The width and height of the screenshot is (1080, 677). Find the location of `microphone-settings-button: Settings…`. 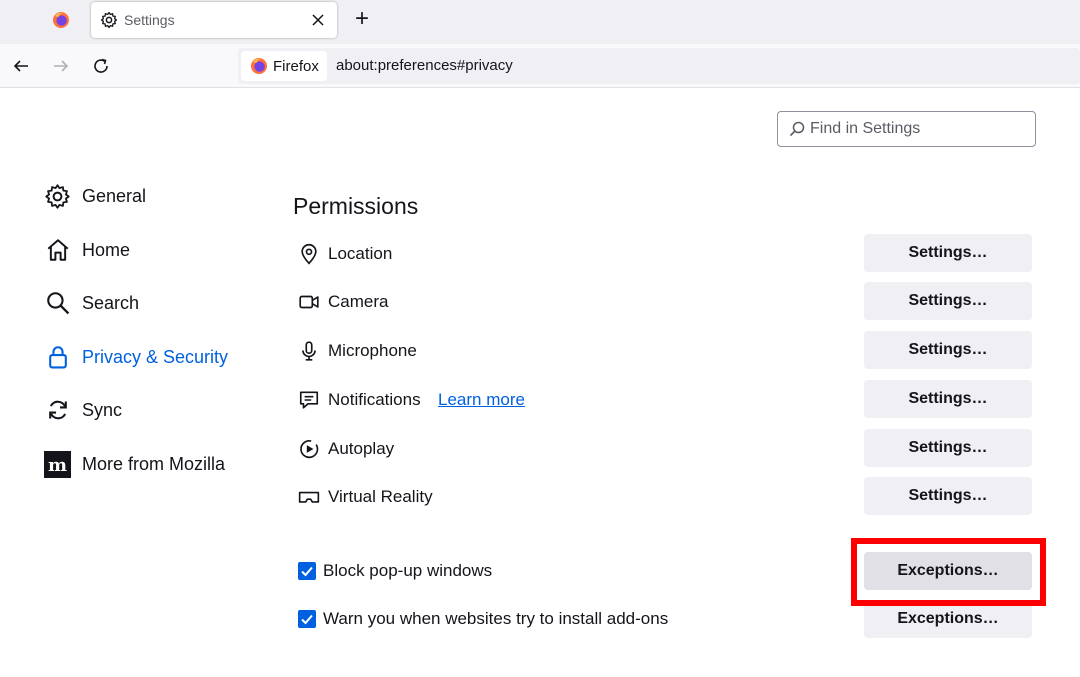

microphone-settings-button: Settings… is located at coordinates (948, 350).